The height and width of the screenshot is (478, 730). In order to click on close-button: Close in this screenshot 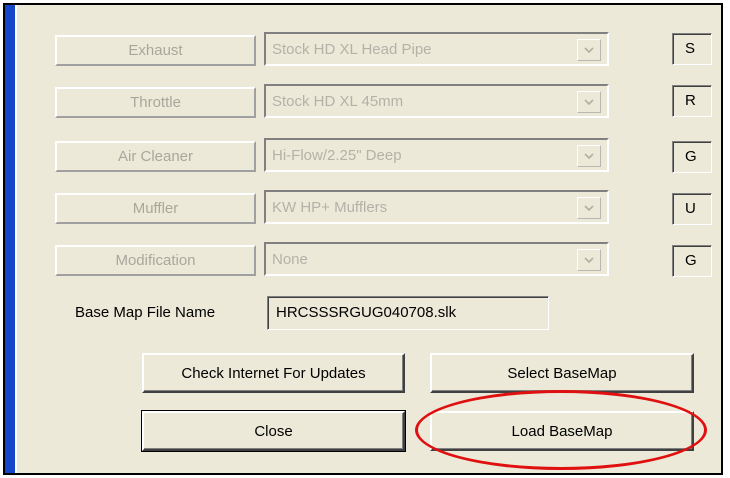, I will do `click(273, 431)`.